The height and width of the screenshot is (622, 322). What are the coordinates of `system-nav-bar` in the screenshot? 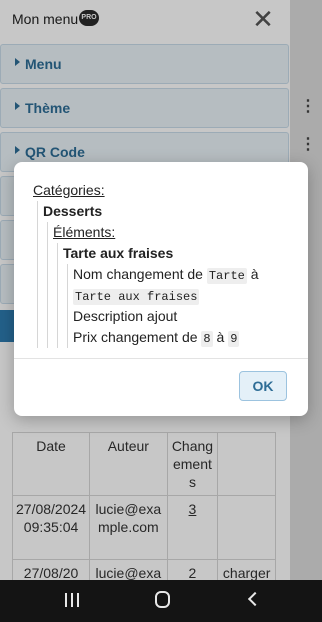 It's located at (161, 601).